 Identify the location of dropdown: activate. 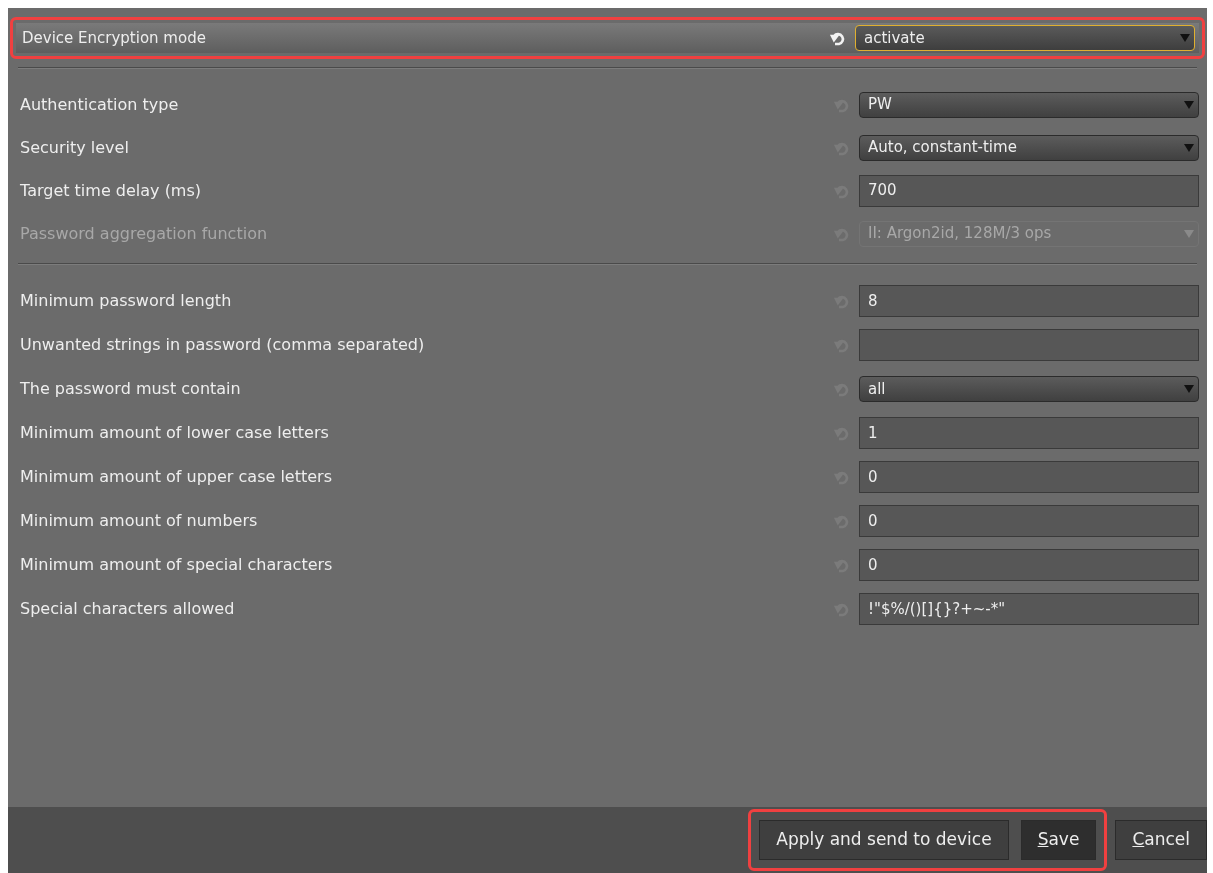
(1025, 38).